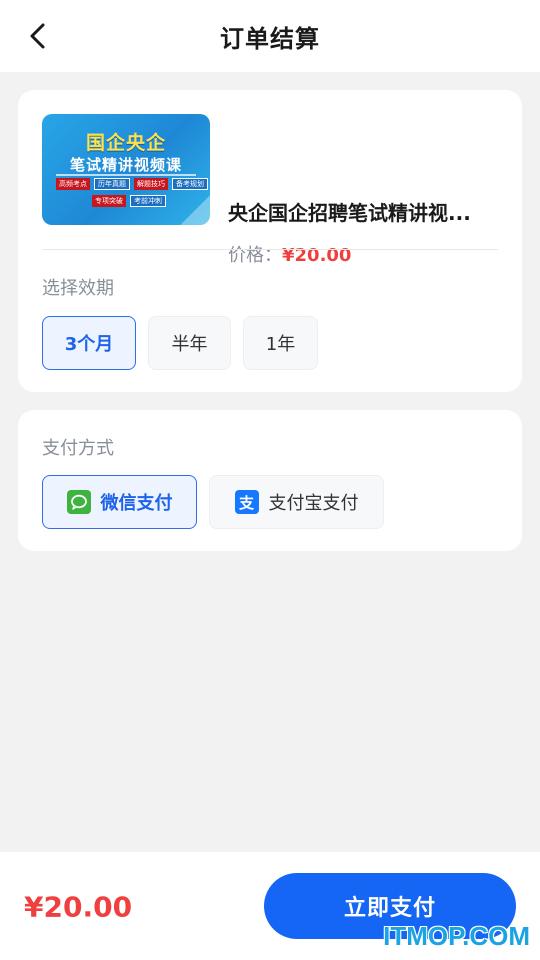  Describe the element at coordinates (151, 184) in the screenshot. I see `thumbnail-tag: 解题技巧` at that location.